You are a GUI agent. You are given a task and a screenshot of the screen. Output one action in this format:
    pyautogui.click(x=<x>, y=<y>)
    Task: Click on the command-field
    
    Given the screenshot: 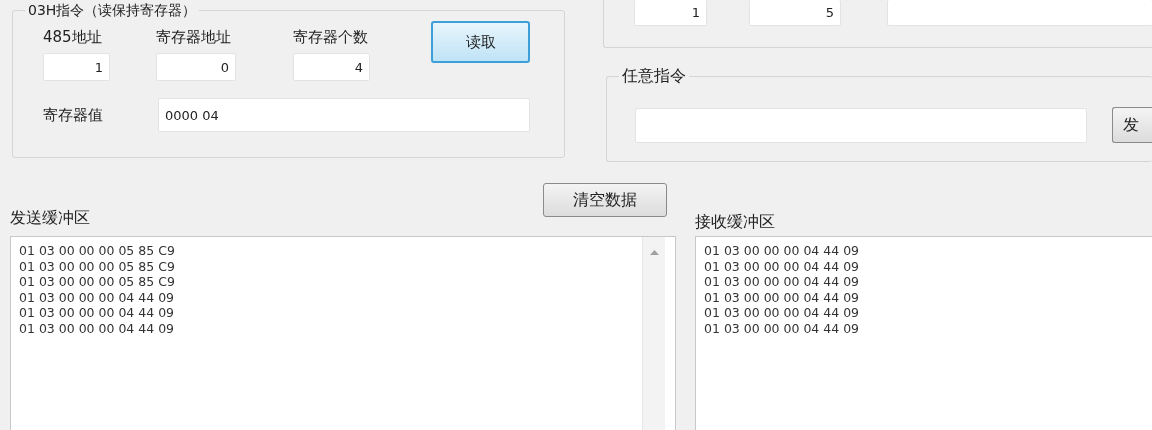 What is the action you would take?
    pyautogui.click(x=861, y=125)
    